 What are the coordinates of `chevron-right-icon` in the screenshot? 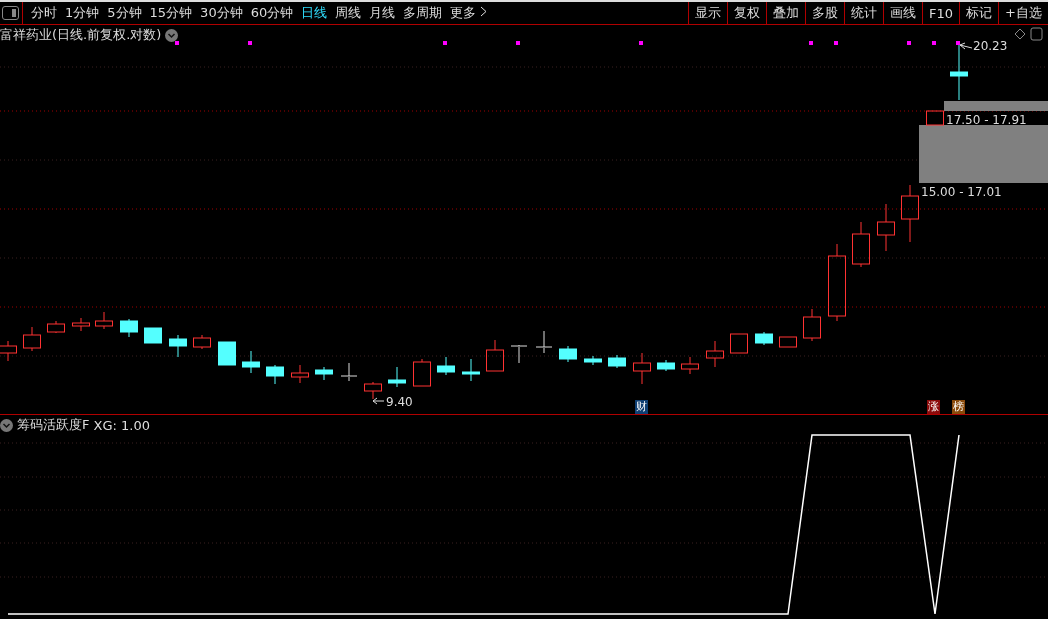 It's located at (484, 11).